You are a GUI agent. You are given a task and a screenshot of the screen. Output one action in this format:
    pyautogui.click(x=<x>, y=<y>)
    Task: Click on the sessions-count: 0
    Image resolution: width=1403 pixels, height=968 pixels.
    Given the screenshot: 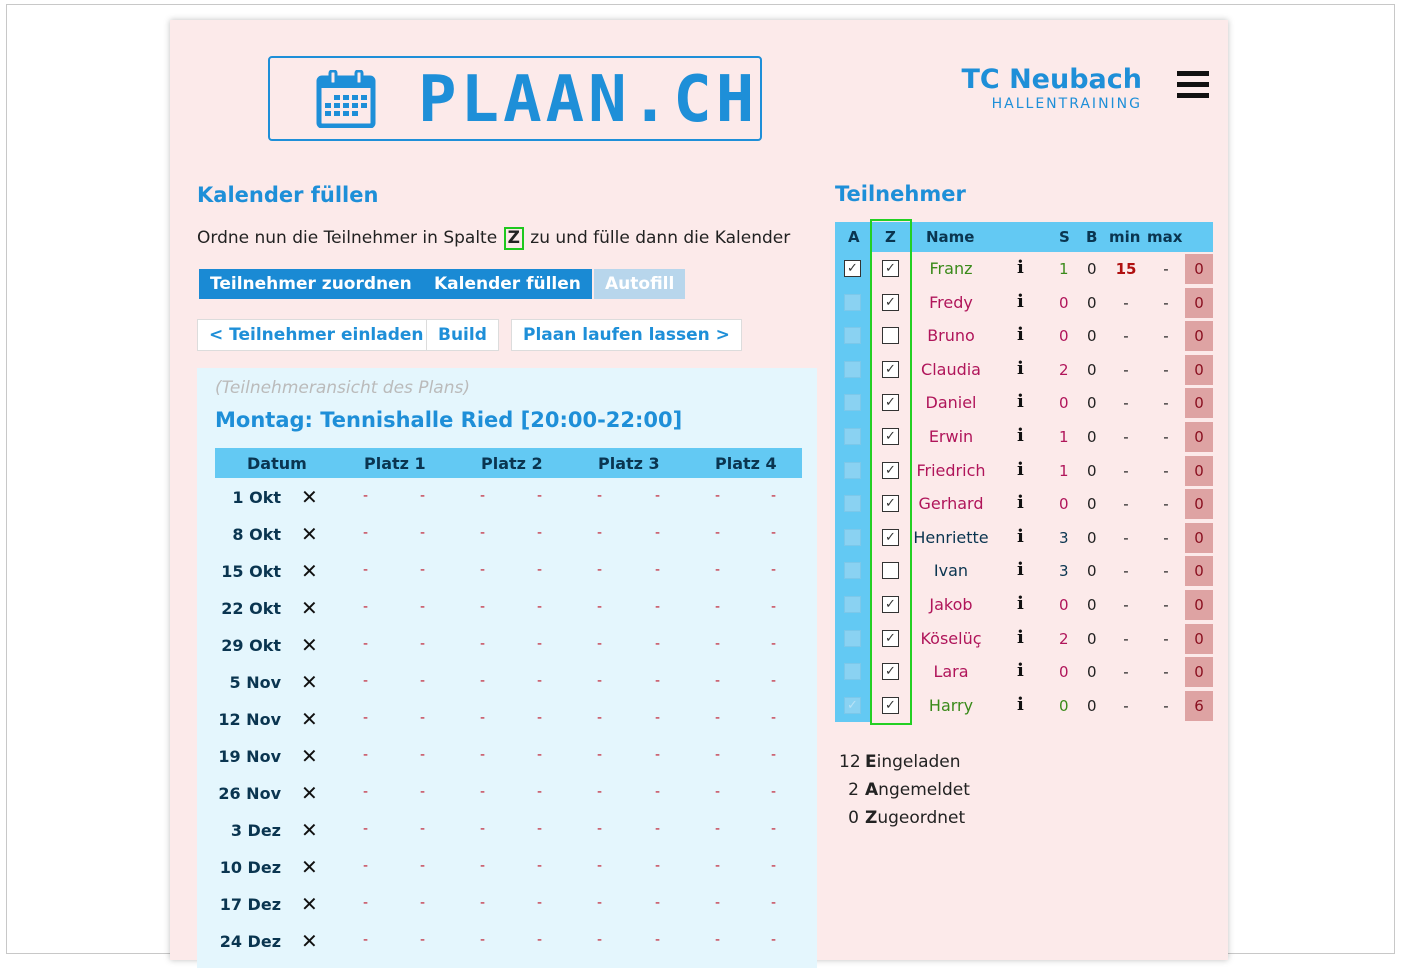 What is the action you would take?
    pyautogui.click(x=1064, y=672)
    